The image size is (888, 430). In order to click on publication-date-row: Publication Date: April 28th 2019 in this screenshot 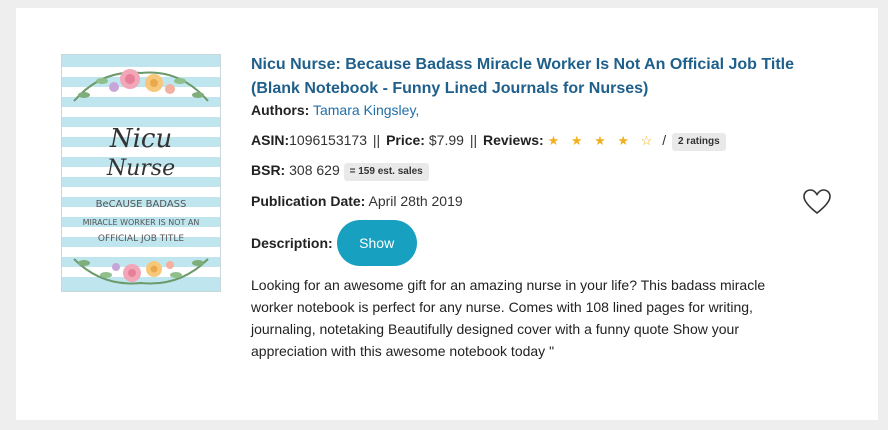, I will do `click(531, 201)`.